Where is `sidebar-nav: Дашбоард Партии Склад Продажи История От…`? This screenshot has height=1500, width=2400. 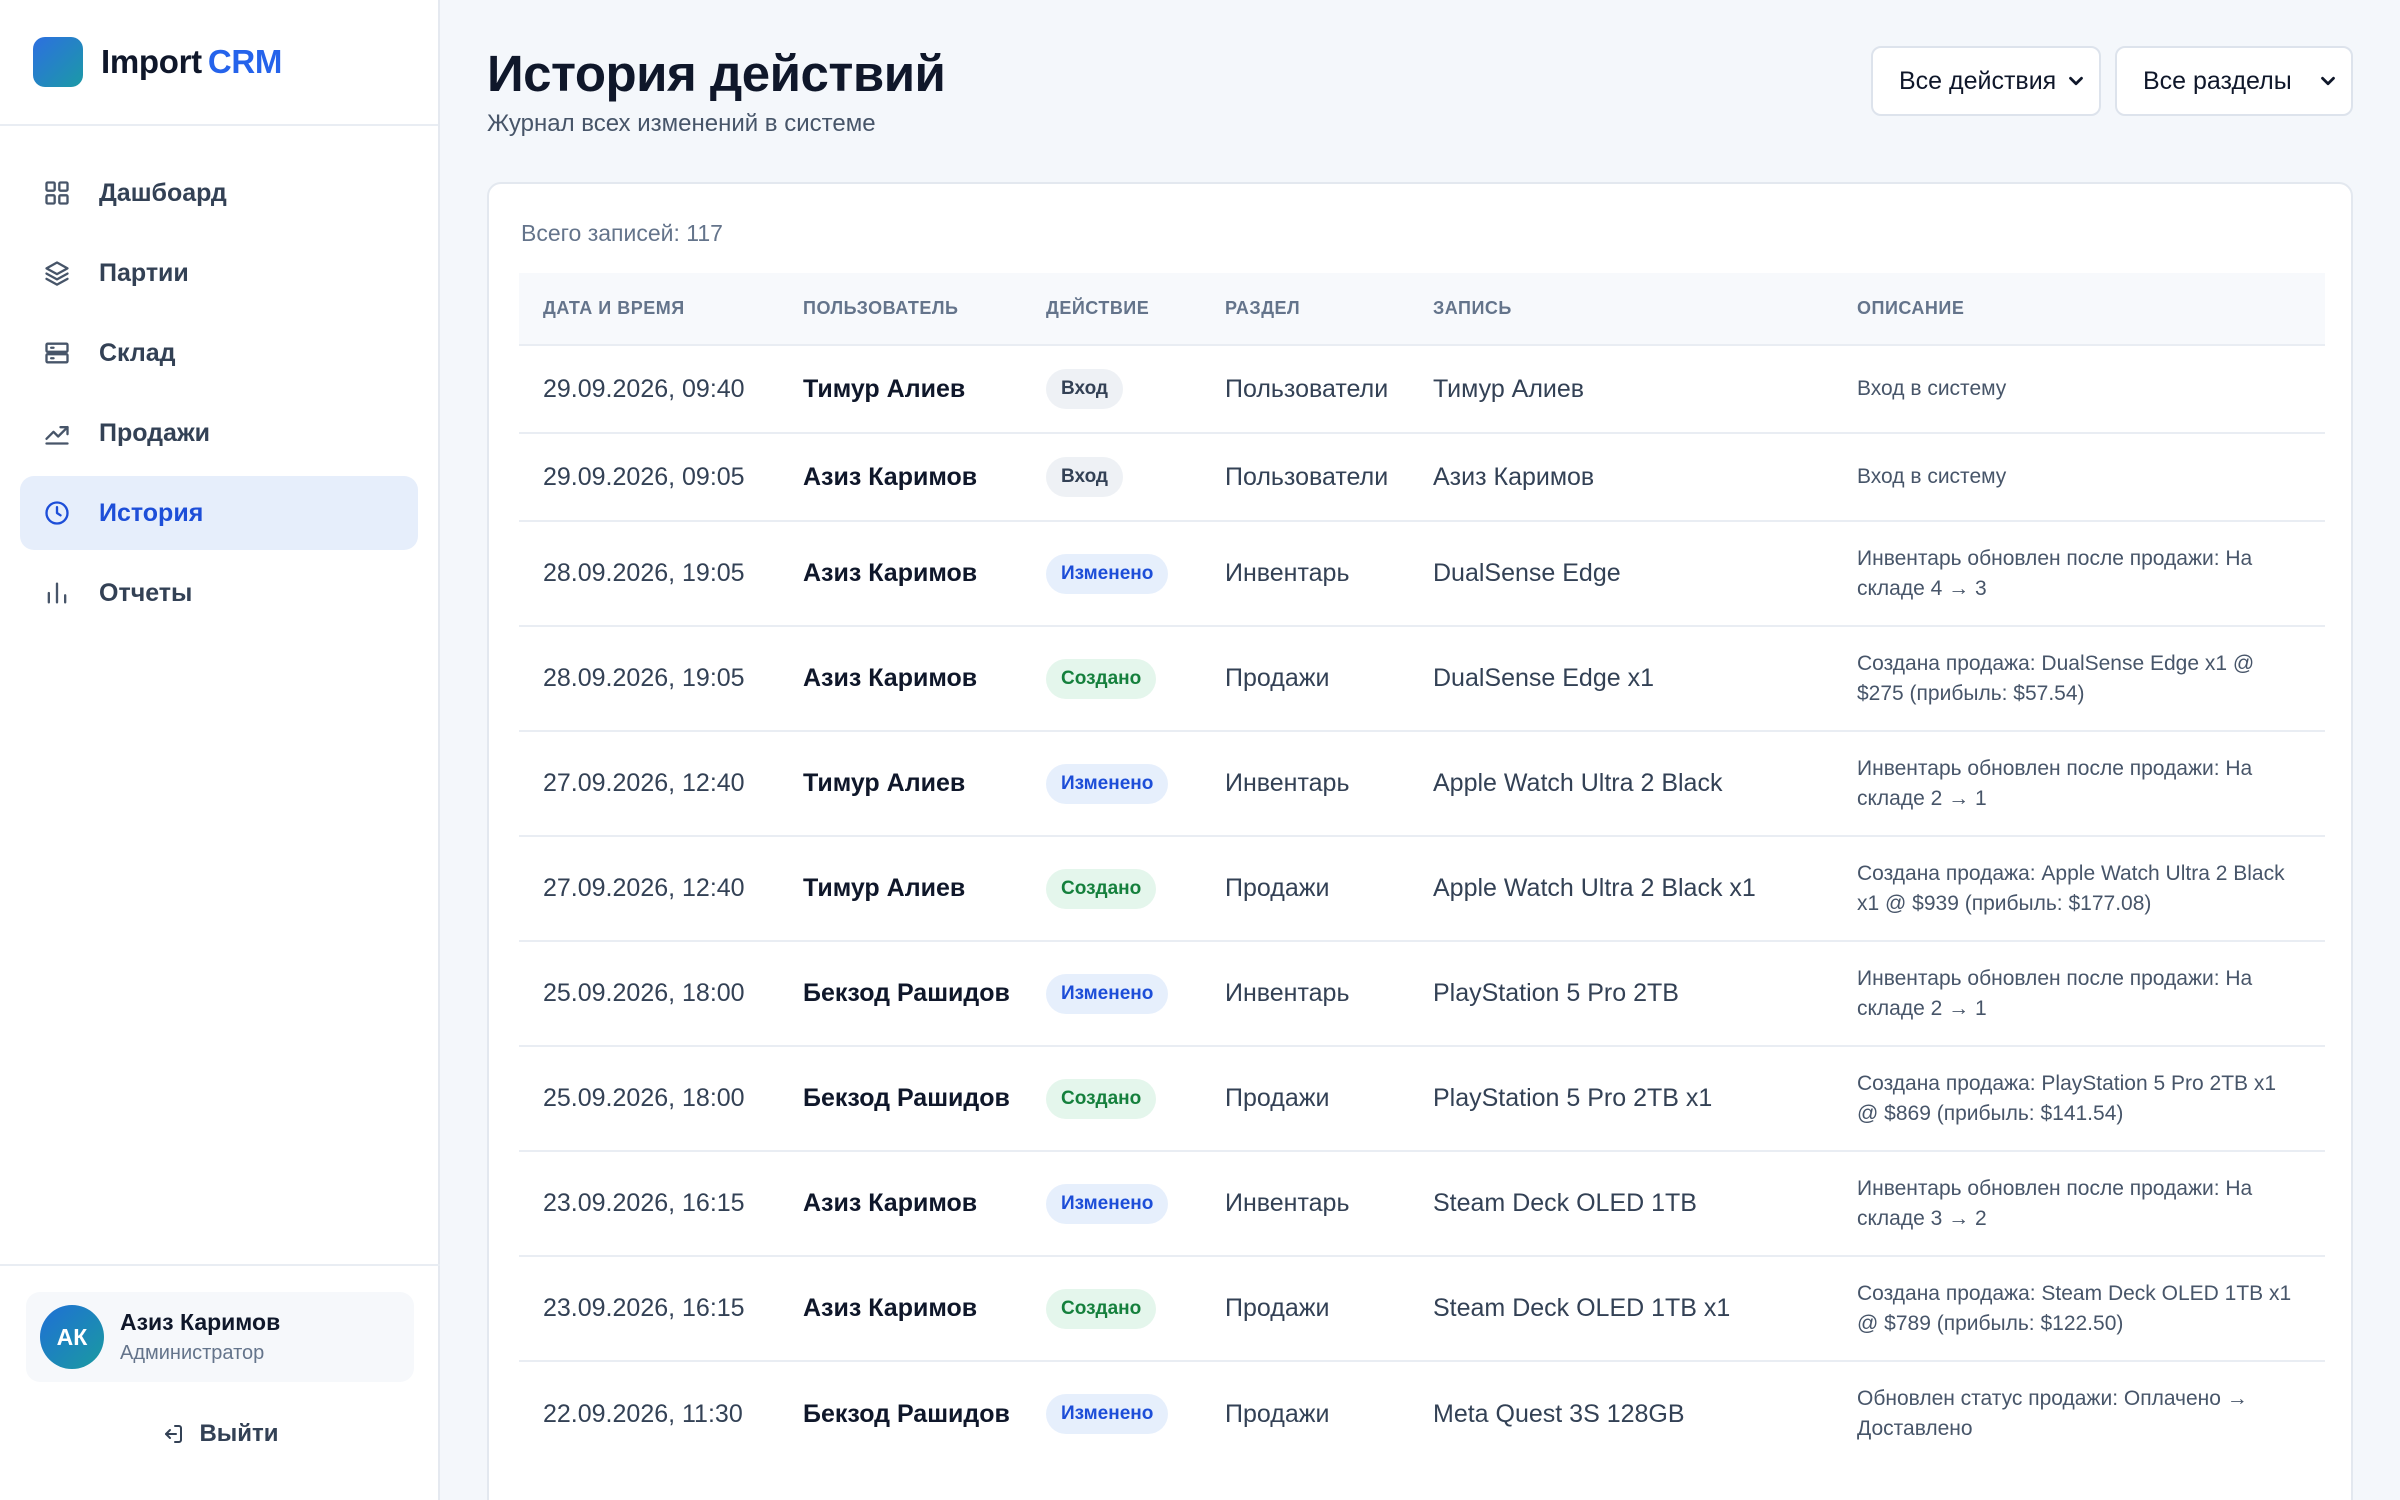 sidebar-nav: Дашбоард Партии Склад Продажи История От… is located at coordinates (219, 378).